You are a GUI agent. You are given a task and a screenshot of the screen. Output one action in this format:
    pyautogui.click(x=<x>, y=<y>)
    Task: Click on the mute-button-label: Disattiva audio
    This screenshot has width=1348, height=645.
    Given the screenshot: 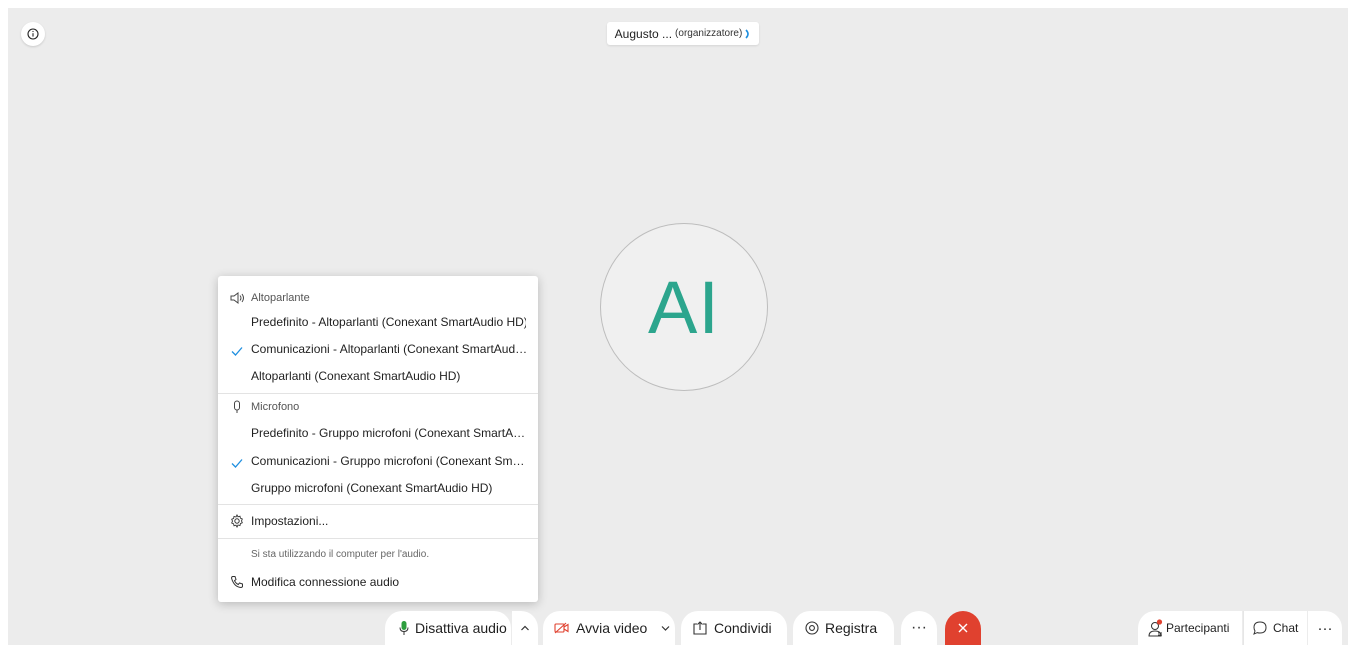 What is the action you would take?
    pyautogui.click(x=461, y=628)
    